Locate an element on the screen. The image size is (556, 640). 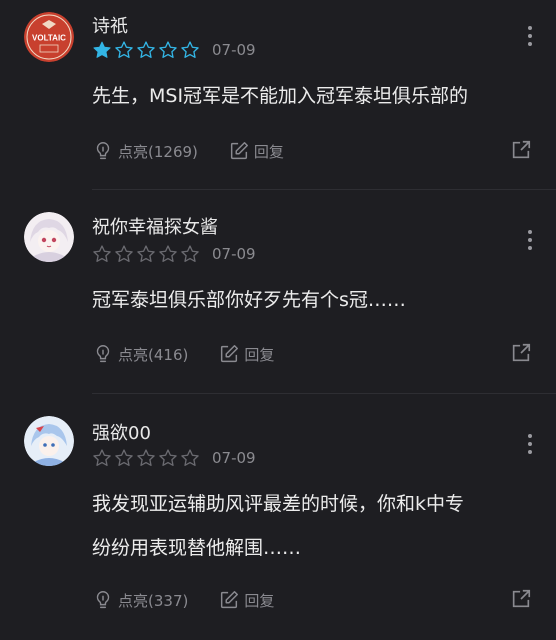
comment-actions: 点亮(416) 回复 is located at coordinates (198, 354).